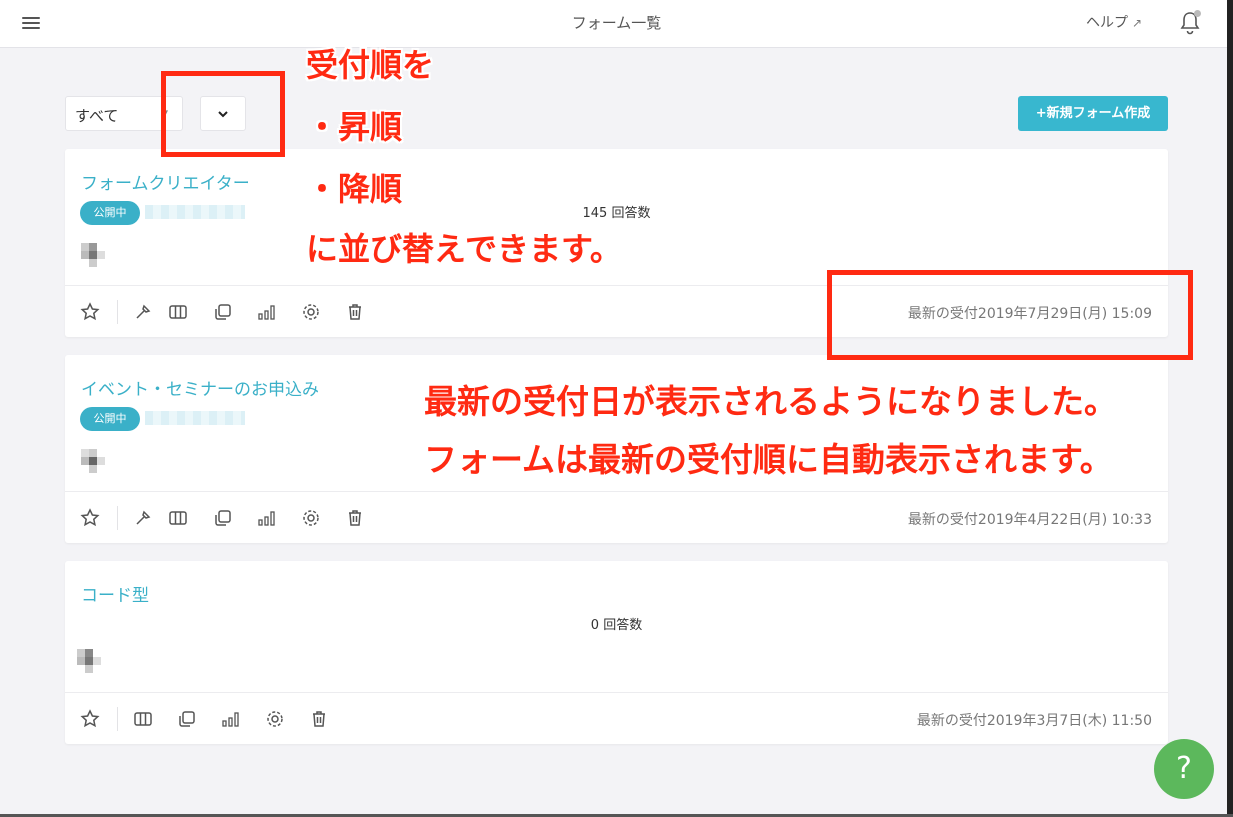 The height and width of the screenshot is (817, 1233). I want to click on form-title: イベント・セミナーのお申込み, so click(200, 387).